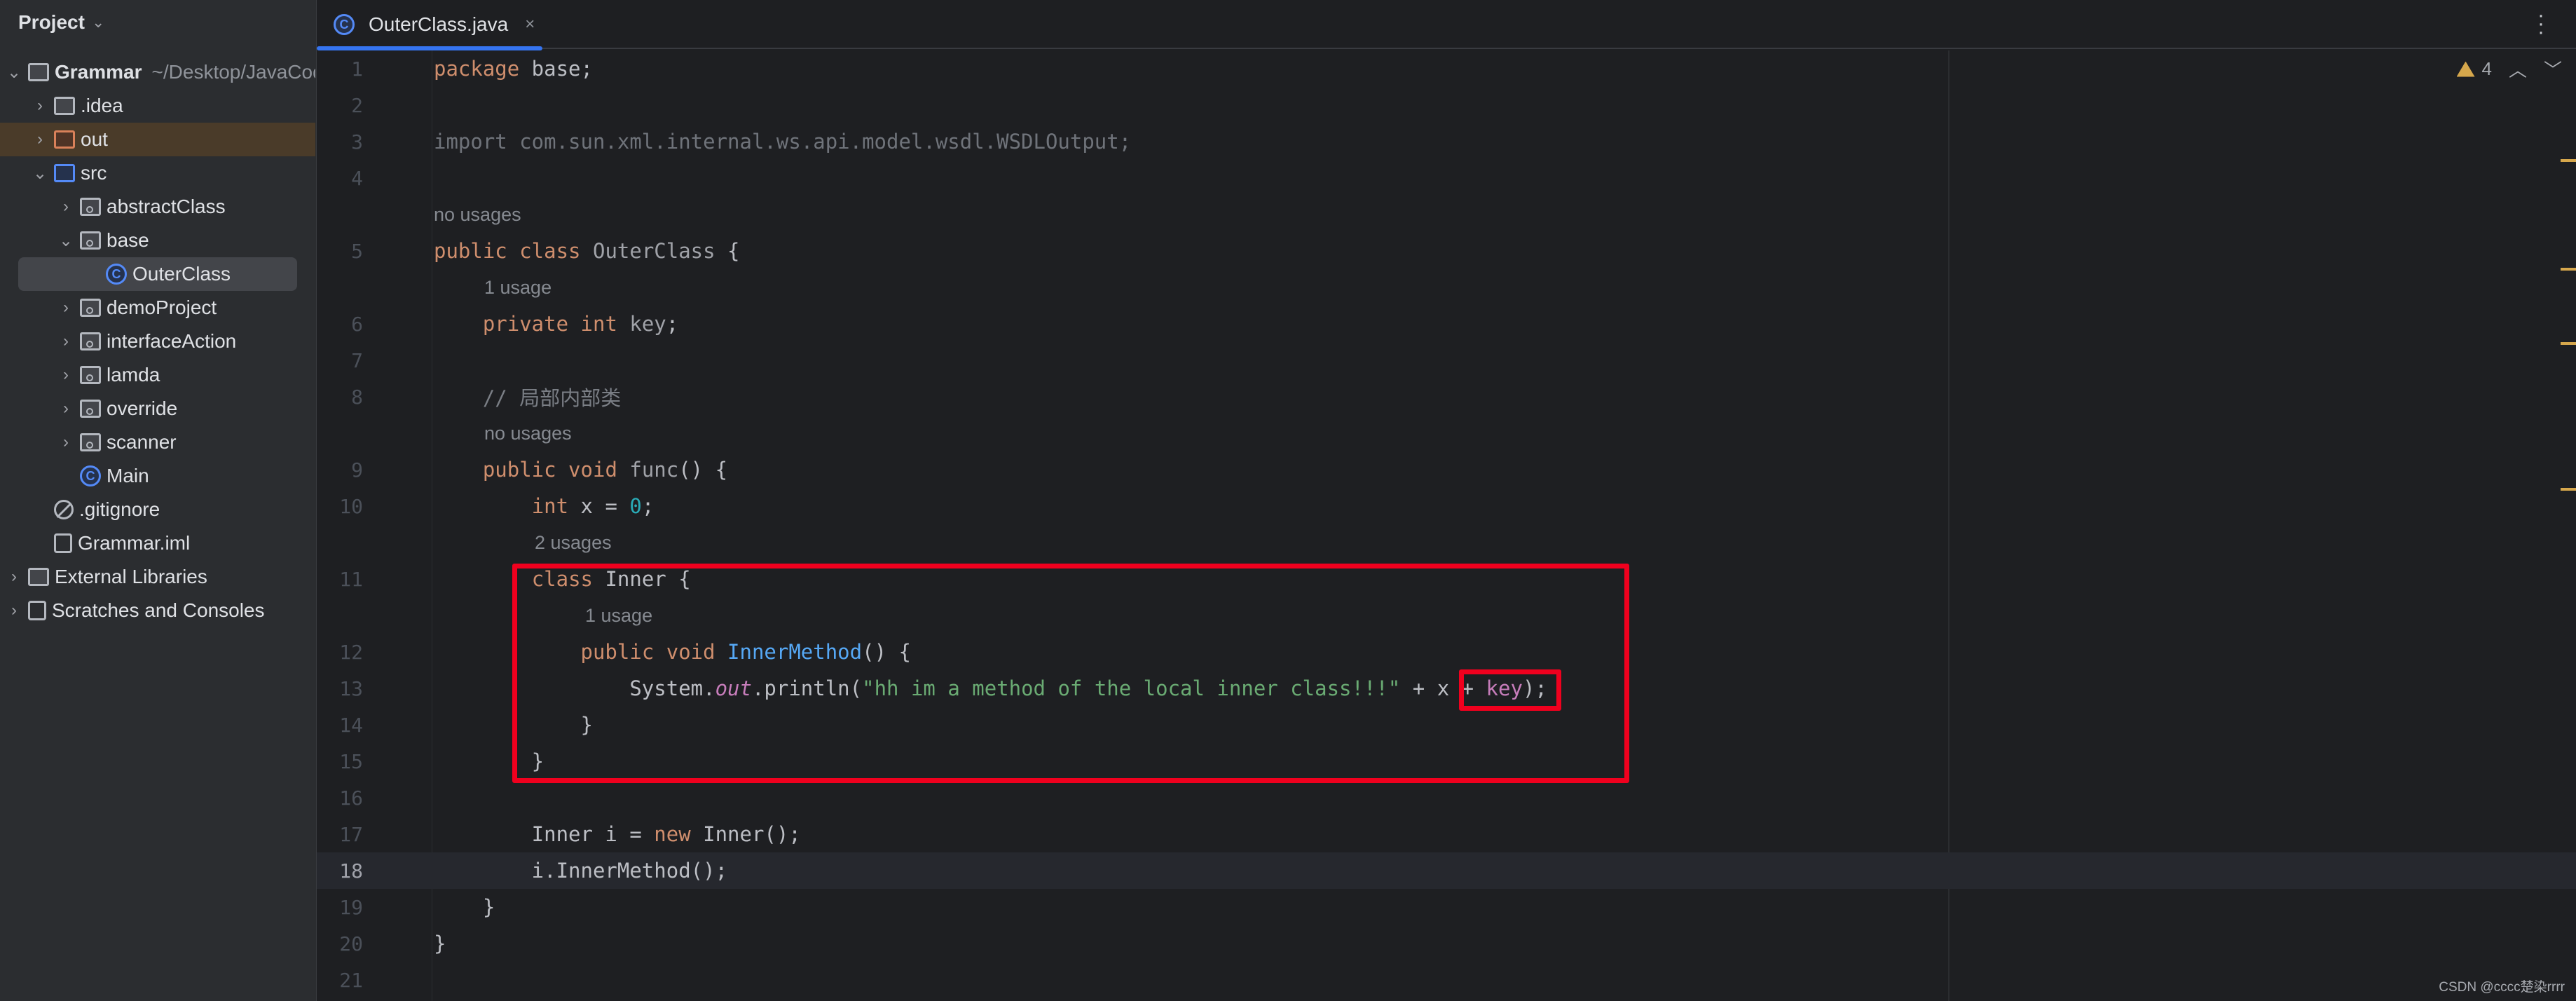  Describe the element at coordinates (1447, 105) in the screenshot. I see `code-line: 2` at that location.